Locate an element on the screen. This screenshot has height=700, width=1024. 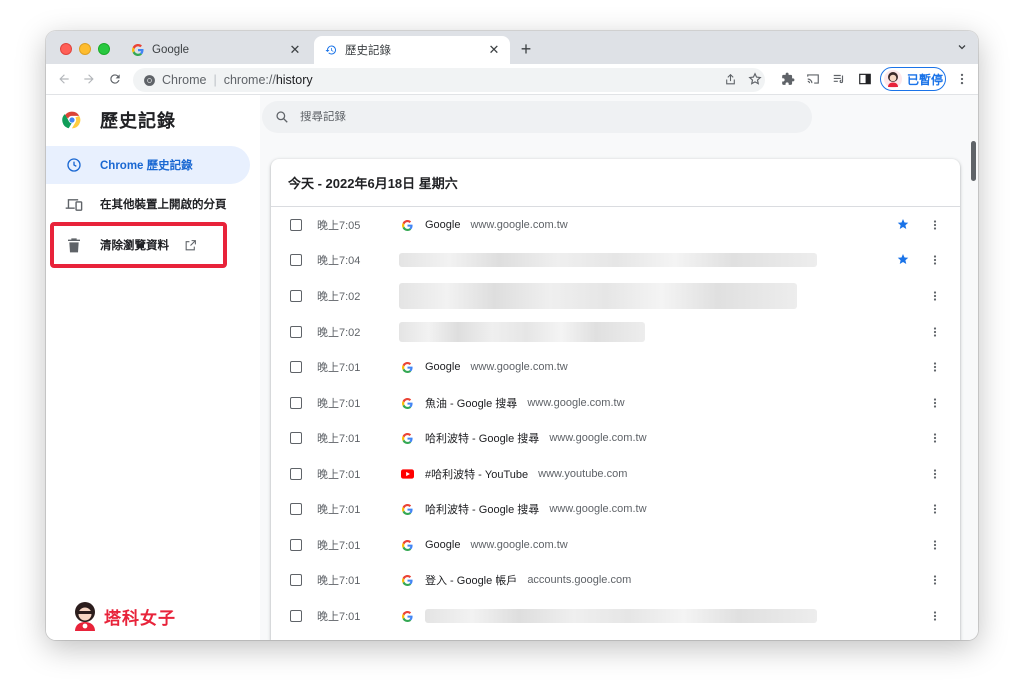
sidebar-item-other-devices: 在其他裝置上開啟的分頁 is located at coordinates (148, 204).